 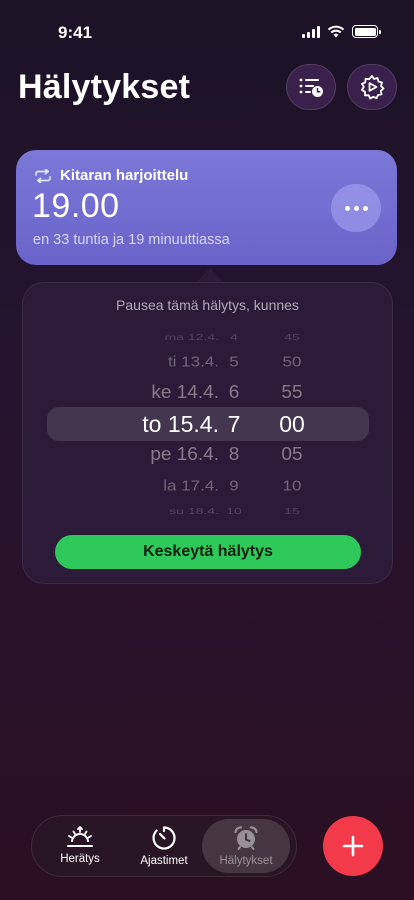 I want to click on alarm-countdown: en 33 tuntia ja 19 minuuttiassa, so click(x=131, y=240).